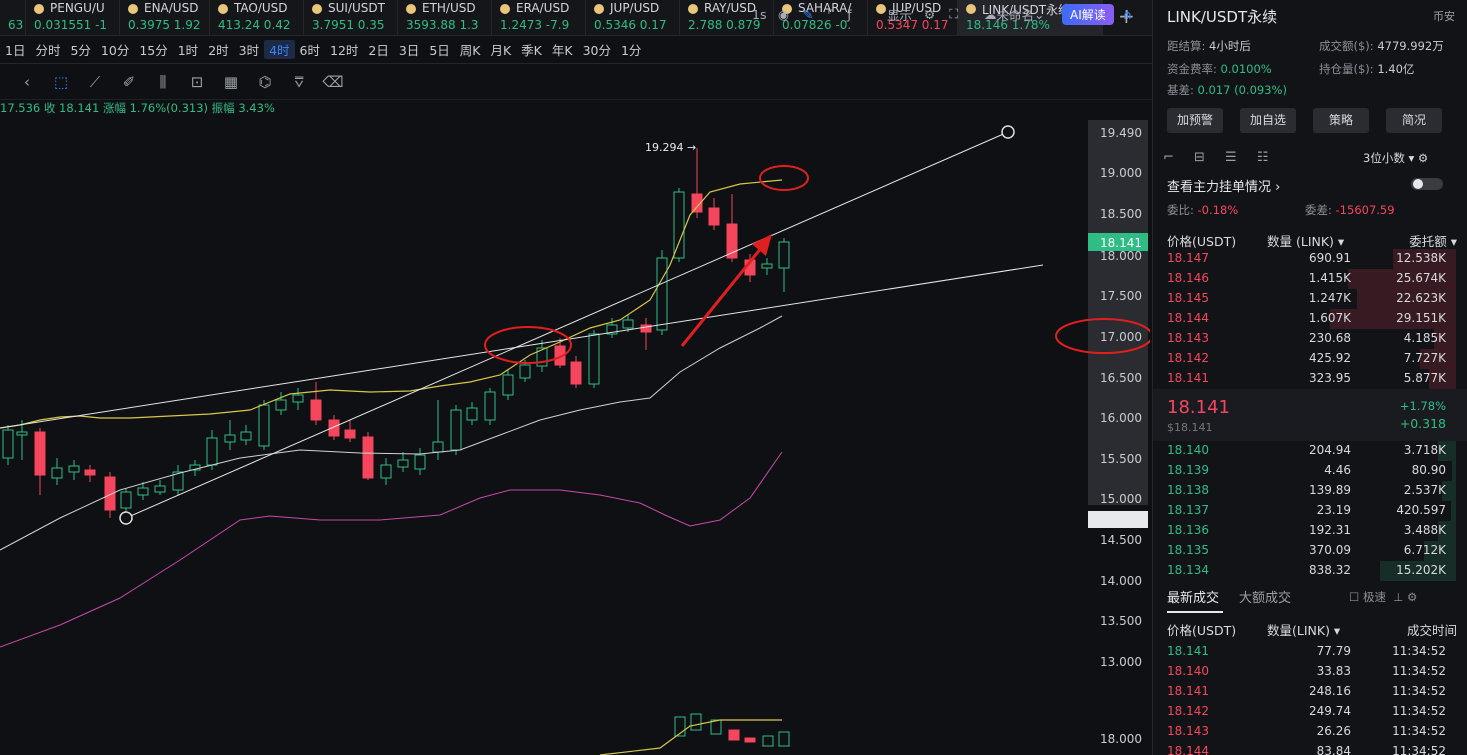 The width and height of the screenshot is (1467, 755). I want to click on trade-time: 11:34:52, so click(1419, 731).